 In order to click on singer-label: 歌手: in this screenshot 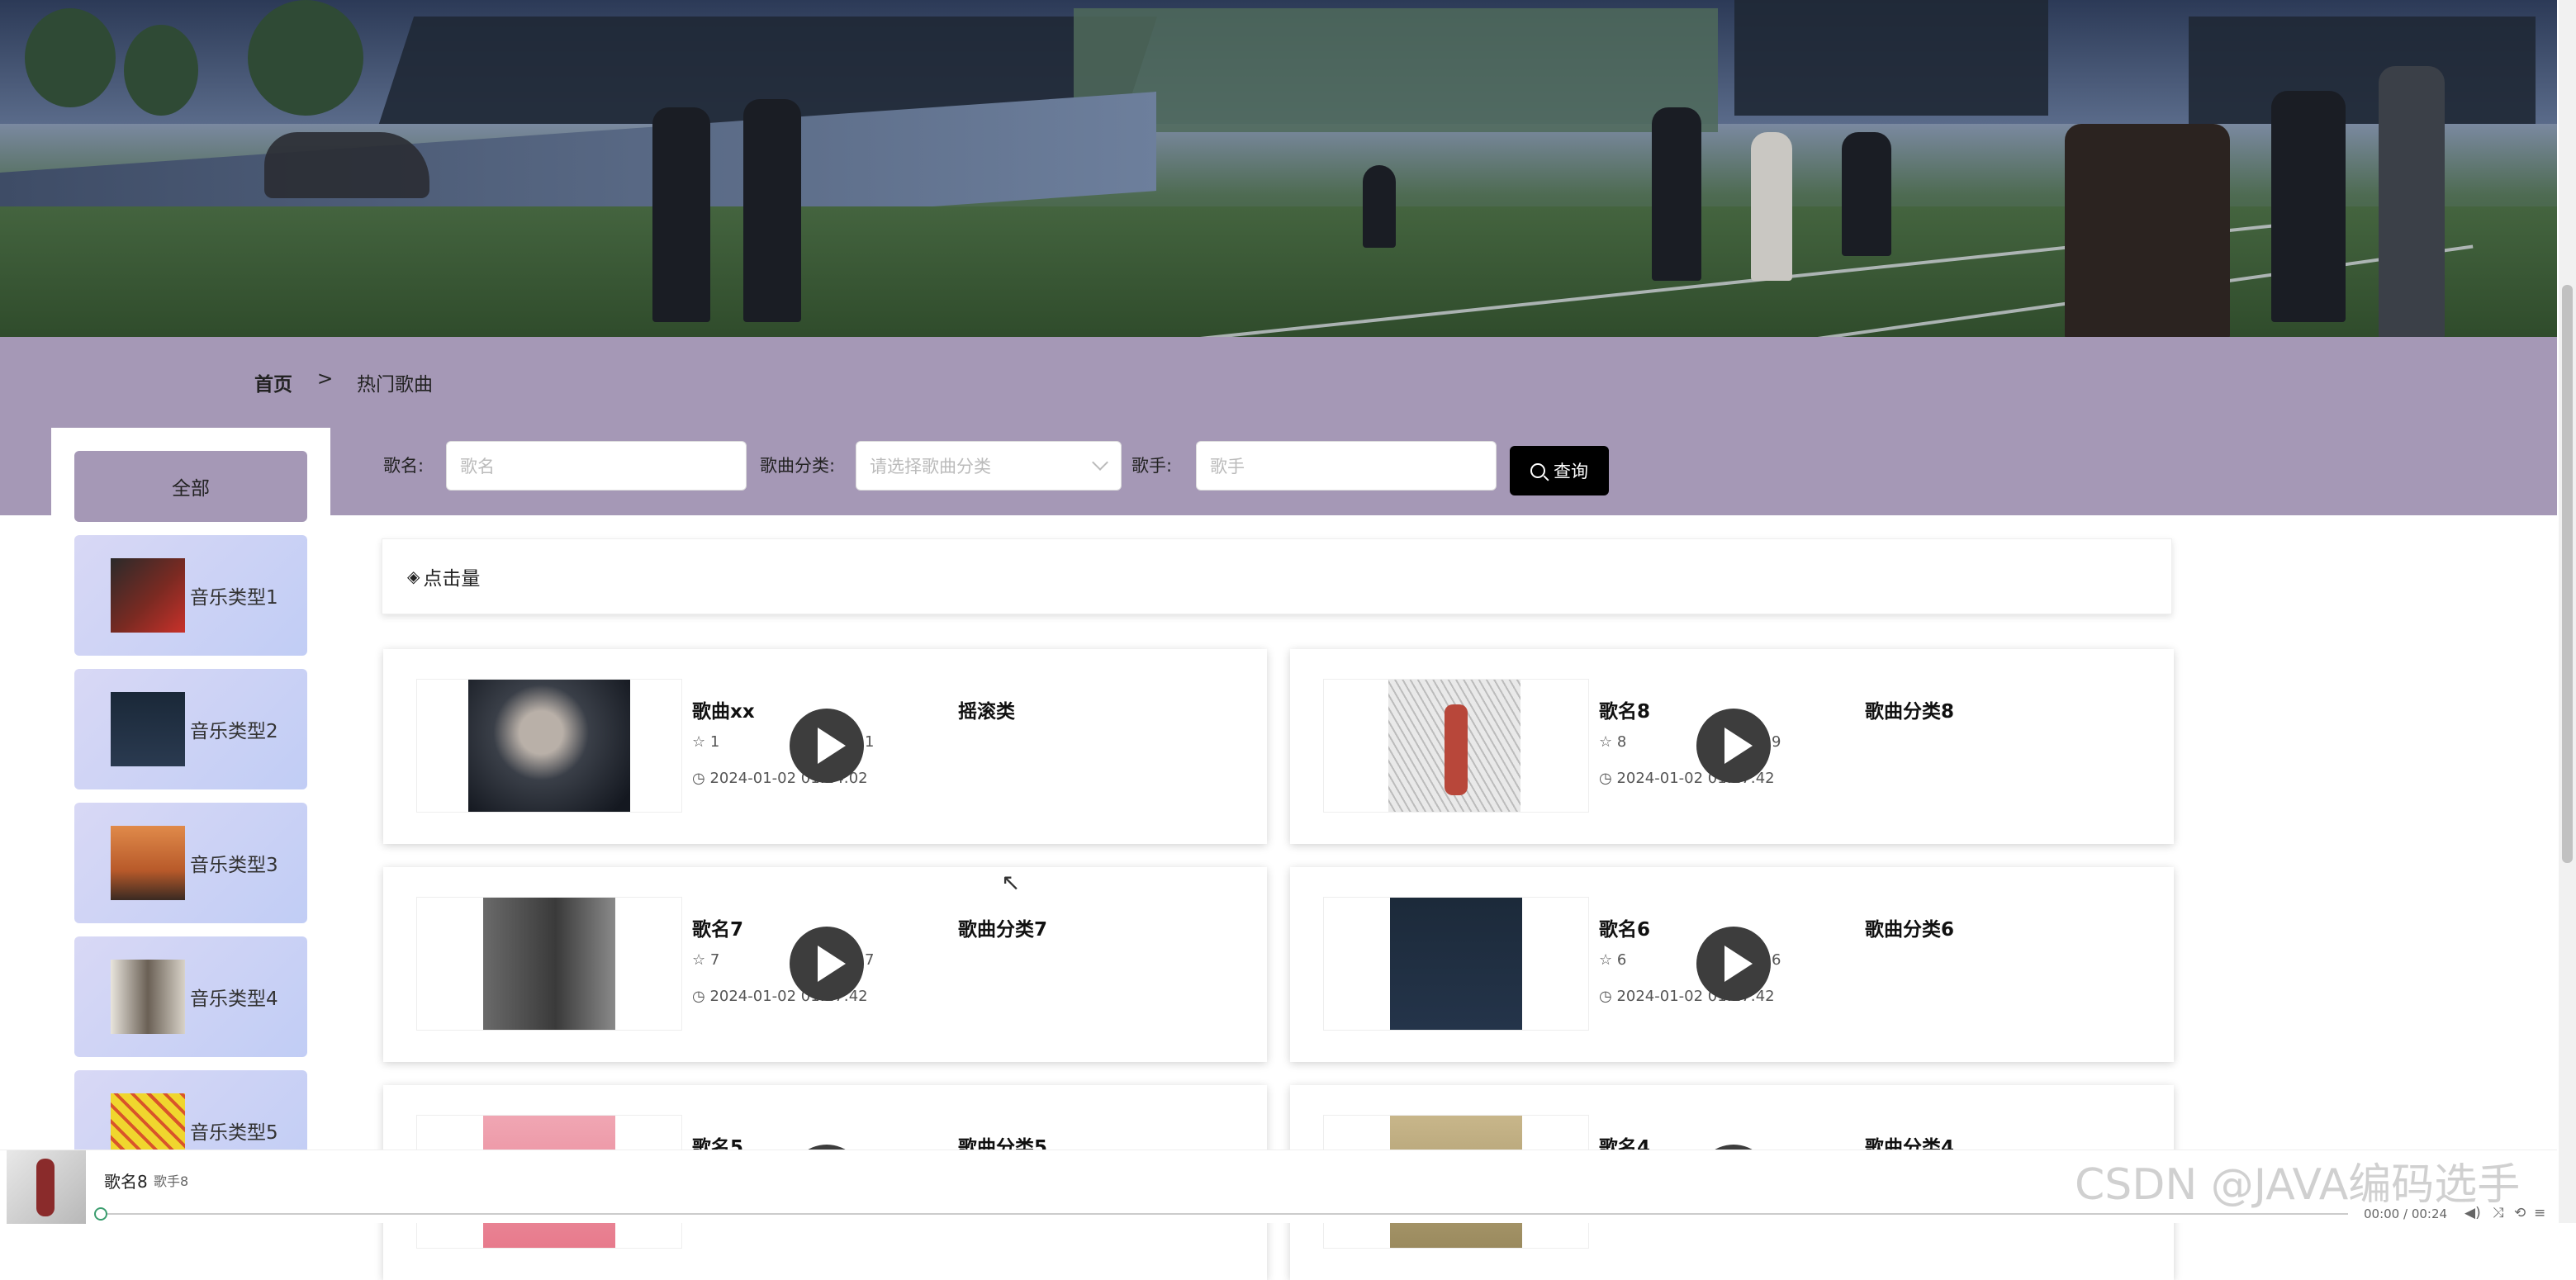, I will do `click(1152, 466)`.